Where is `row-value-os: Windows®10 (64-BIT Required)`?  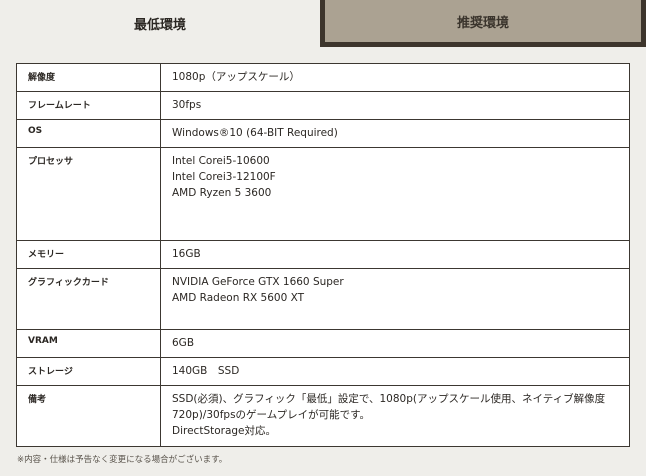
row-value-os: Windows®10 (64-BIT Required) is located at coordinates (395, 133).